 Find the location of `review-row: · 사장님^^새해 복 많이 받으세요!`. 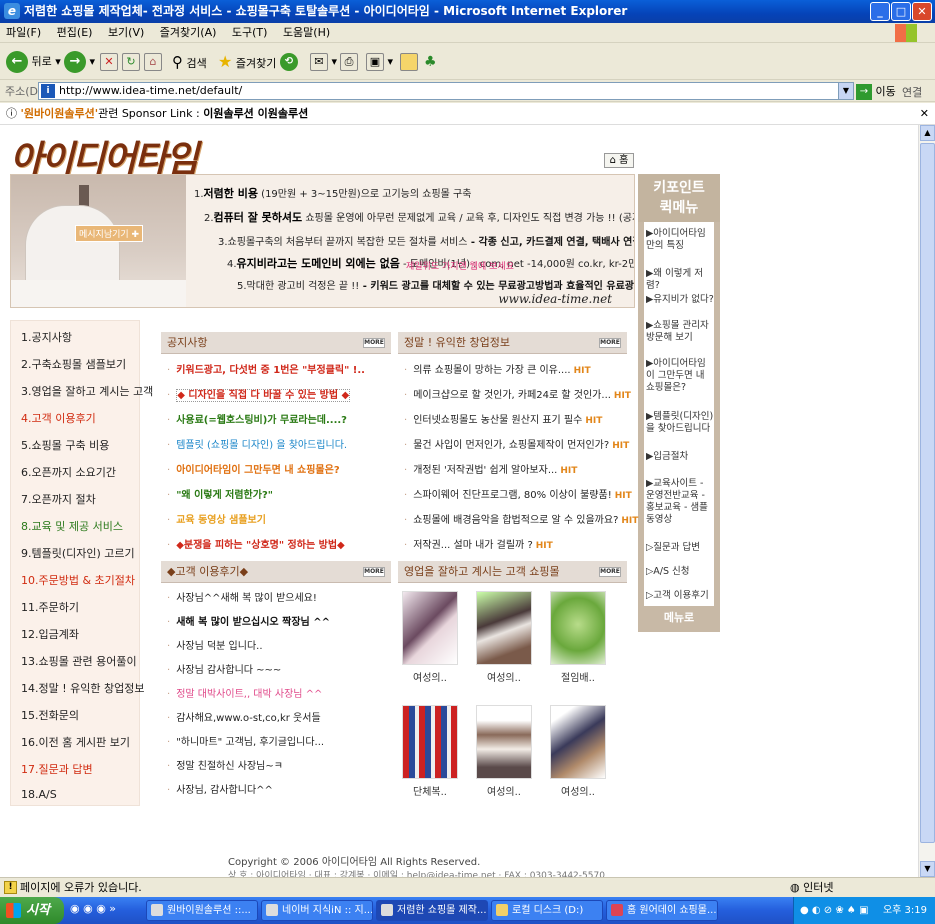

review-row: · 사장님^^새해 복 많이 받으세요! is located at coordinates (242, 596).